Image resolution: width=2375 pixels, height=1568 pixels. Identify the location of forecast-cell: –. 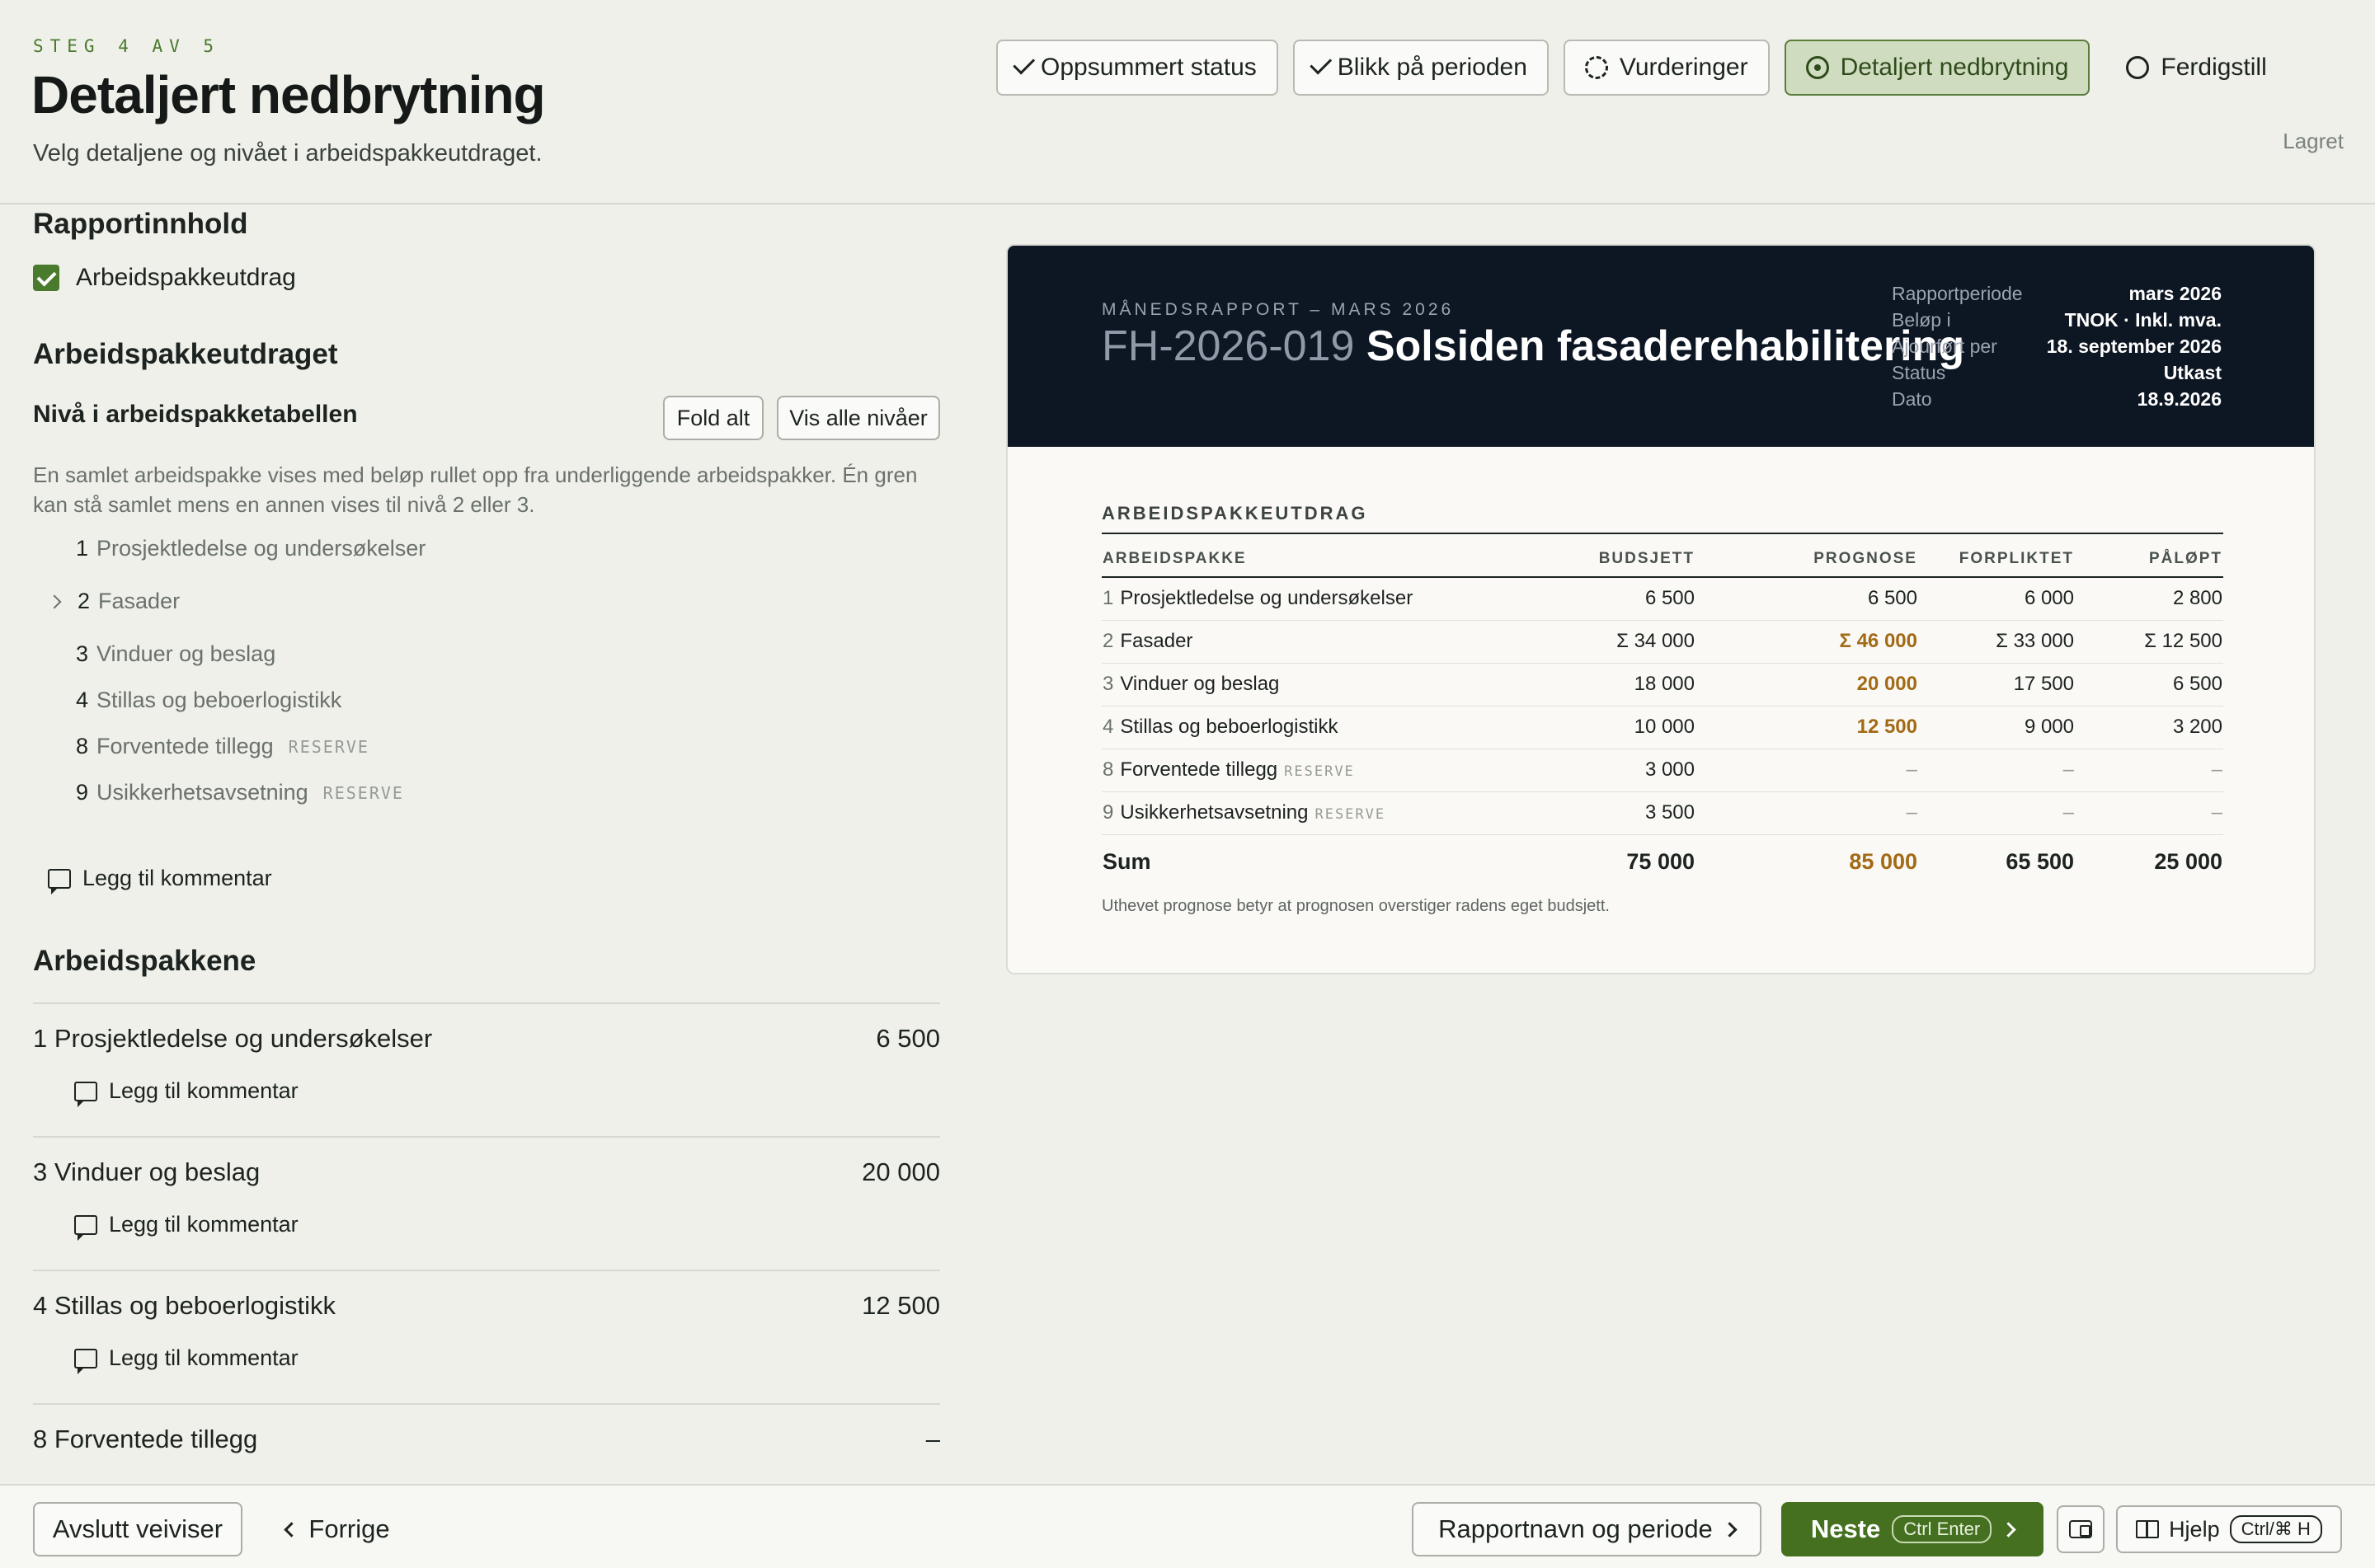
(1807, 813).